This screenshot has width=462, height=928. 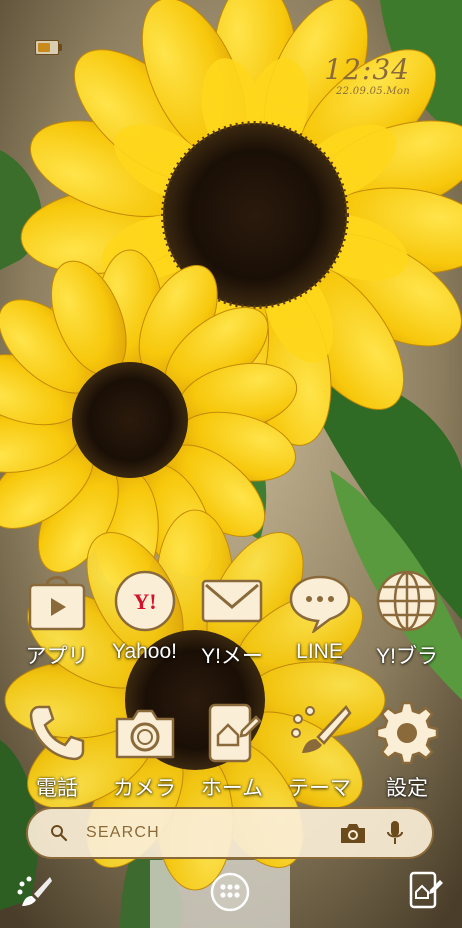 I want to click on chat-bubble-icon, so click(x=320, y=601).